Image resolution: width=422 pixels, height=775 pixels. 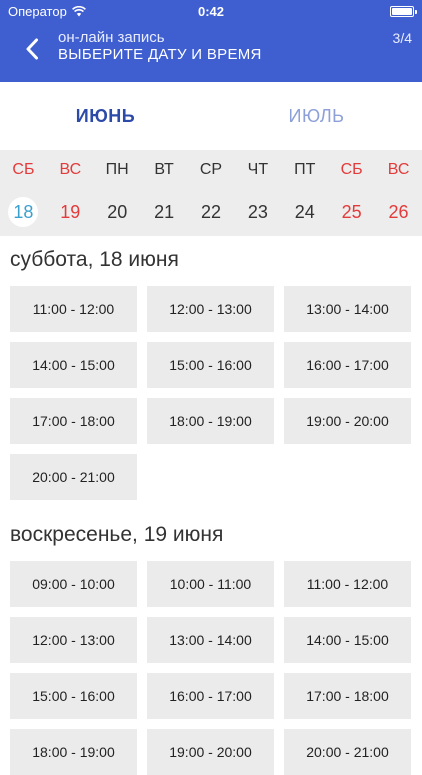 What do you see at coordinates (23, 193) in the screenshot?
I see `calendar-day: СБ 18` at bounding box center [23, 193].